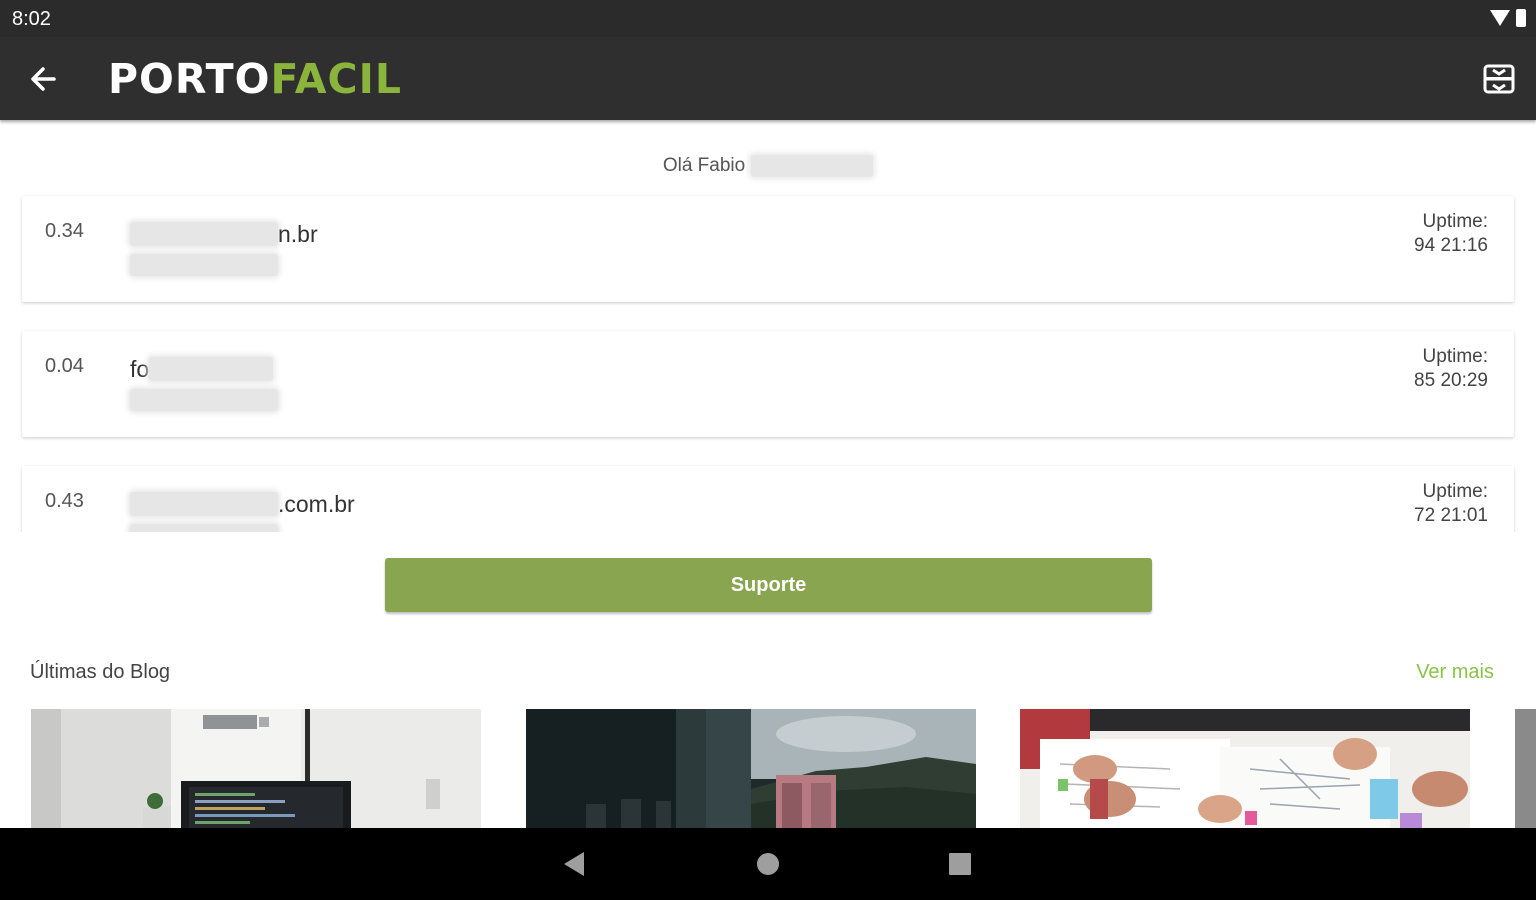  Describe the element at coordinates (1451, 245) in the screenshot. I see `uptime-value: 94 21:16` at that location.